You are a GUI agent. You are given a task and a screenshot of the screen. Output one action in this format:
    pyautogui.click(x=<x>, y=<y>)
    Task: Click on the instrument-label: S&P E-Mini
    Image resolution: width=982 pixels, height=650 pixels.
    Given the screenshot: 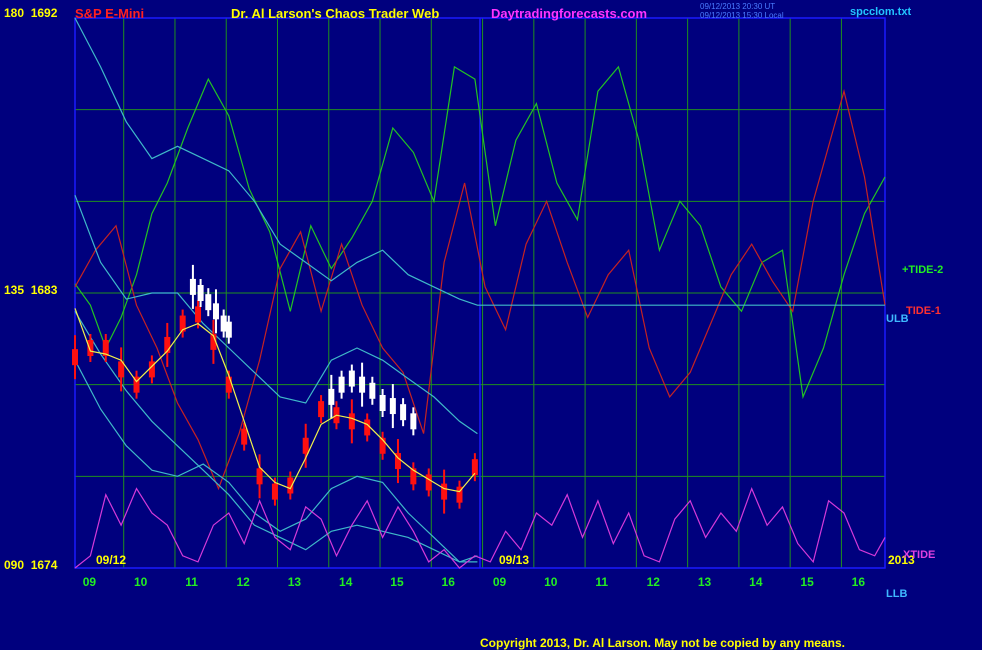 What is the action you would take?
    pyautogui.click(x=110, y=13)
    